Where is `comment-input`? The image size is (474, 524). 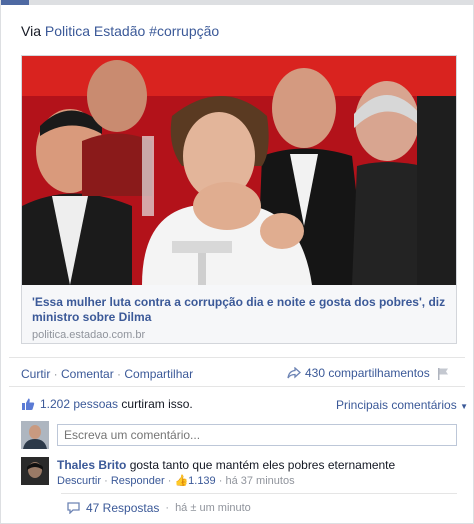 comment-input is located at coordinates (257, 435).